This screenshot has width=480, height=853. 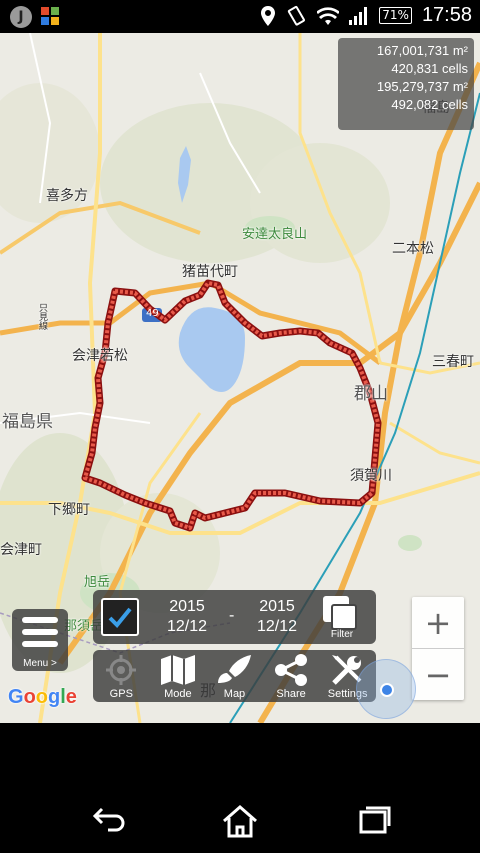 What do you see at coordinates (422, 50) in the screenshot?
I see `area-total-1: 167,001,731 m²` at bounding box center [422, 50].